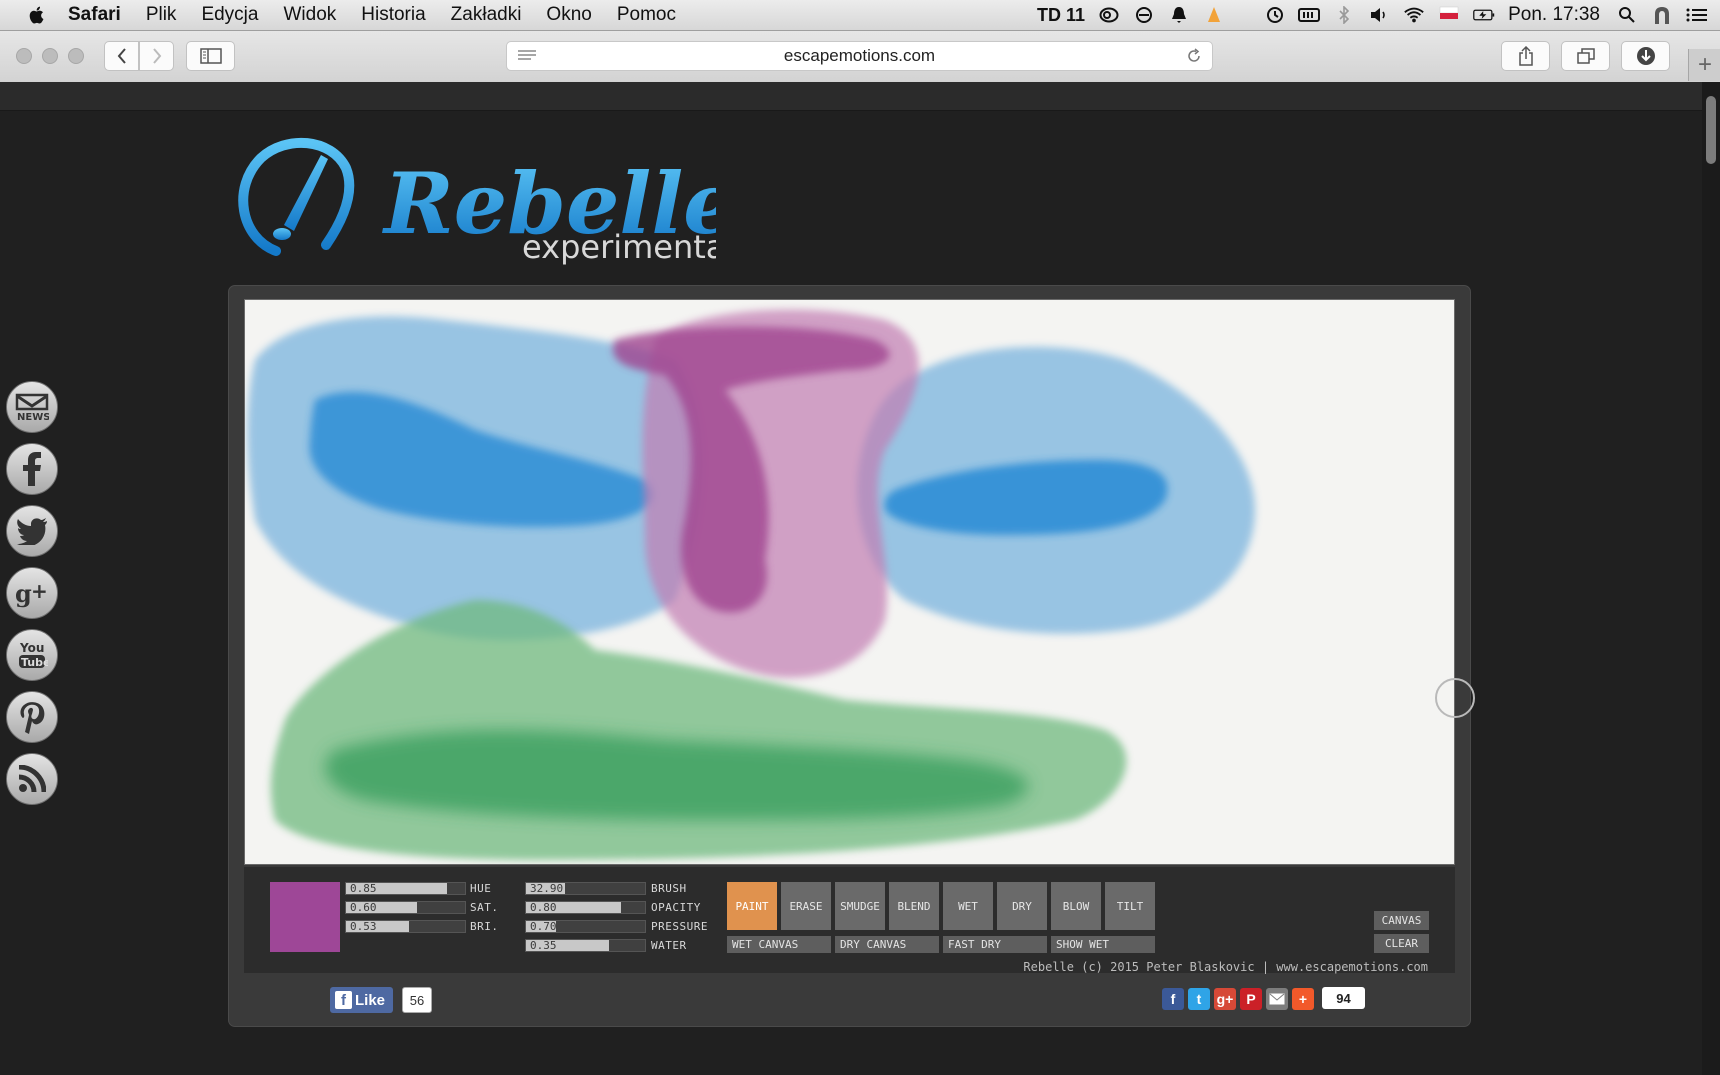 The height and width of the screenshot is (1075, 1720). What do you see at coordinates (1173, 999) in the screenshot?
I see `share-facebook-icon: f` at bounding box center [1173, 999].